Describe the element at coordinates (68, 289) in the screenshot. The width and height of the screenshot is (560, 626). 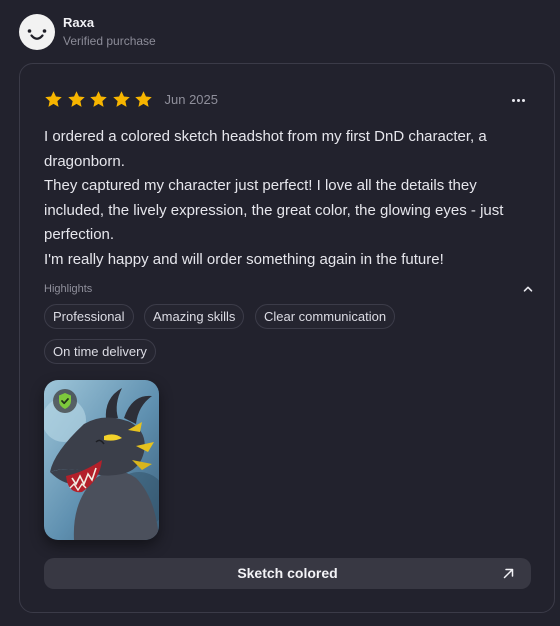
I see `highlights-label: Highlights` at that location.